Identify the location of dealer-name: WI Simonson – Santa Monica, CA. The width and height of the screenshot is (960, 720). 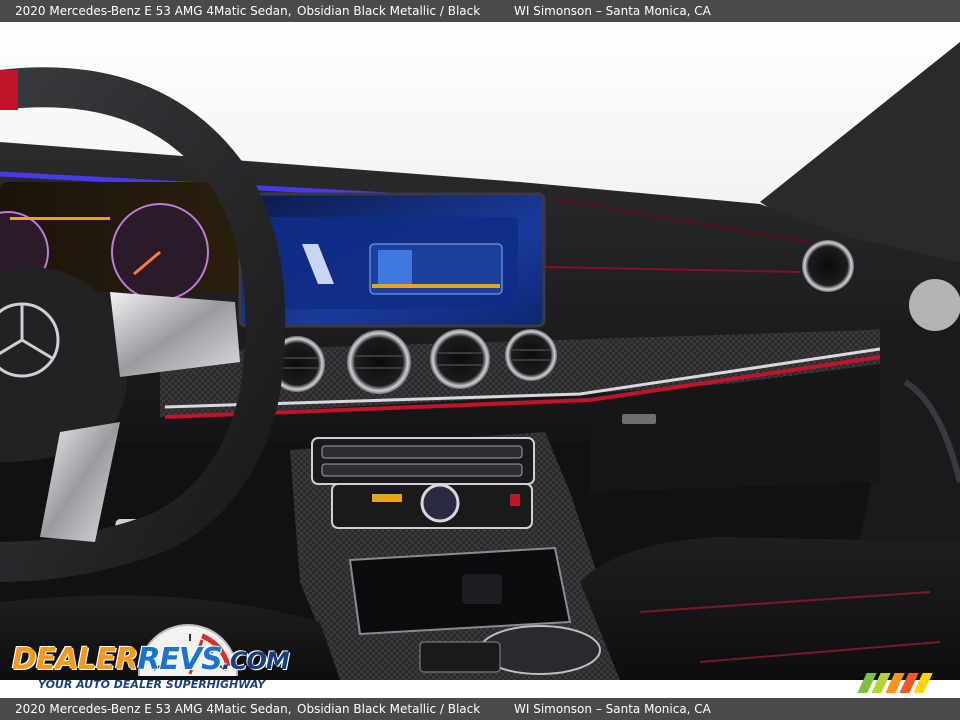
(612, 11).